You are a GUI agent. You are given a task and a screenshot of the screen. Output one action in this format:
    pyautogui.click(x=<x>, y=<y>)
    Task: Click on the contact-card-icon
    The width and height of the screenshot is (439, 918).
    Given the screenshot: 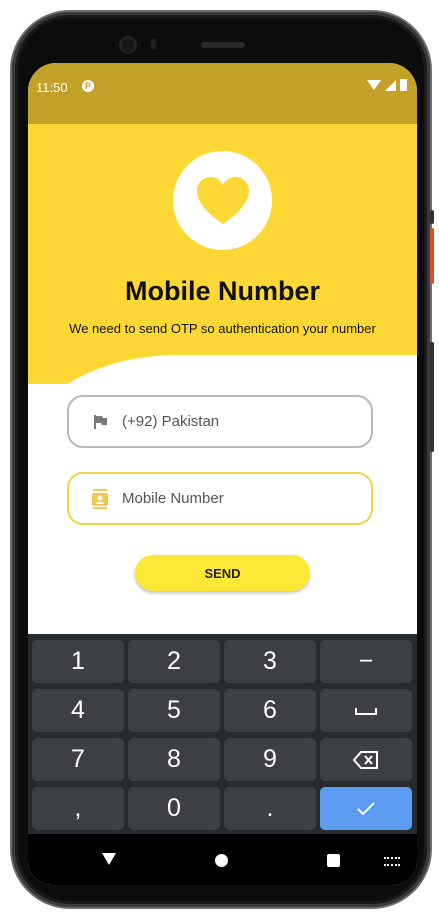 What is the action you would take?
    pyautogui.click(x=100, y=498)
    